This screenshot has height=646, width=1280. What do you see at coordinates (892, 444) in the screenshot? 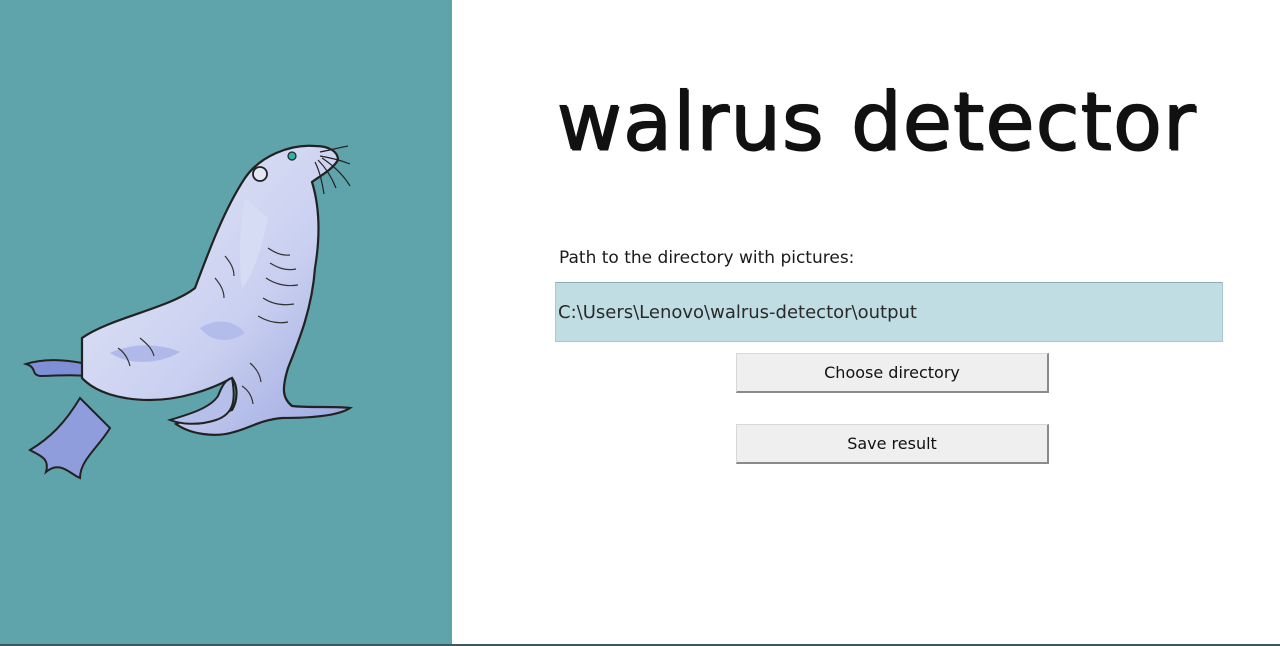
I see `save-result-button: Save result` at bounding box center [892, 444].